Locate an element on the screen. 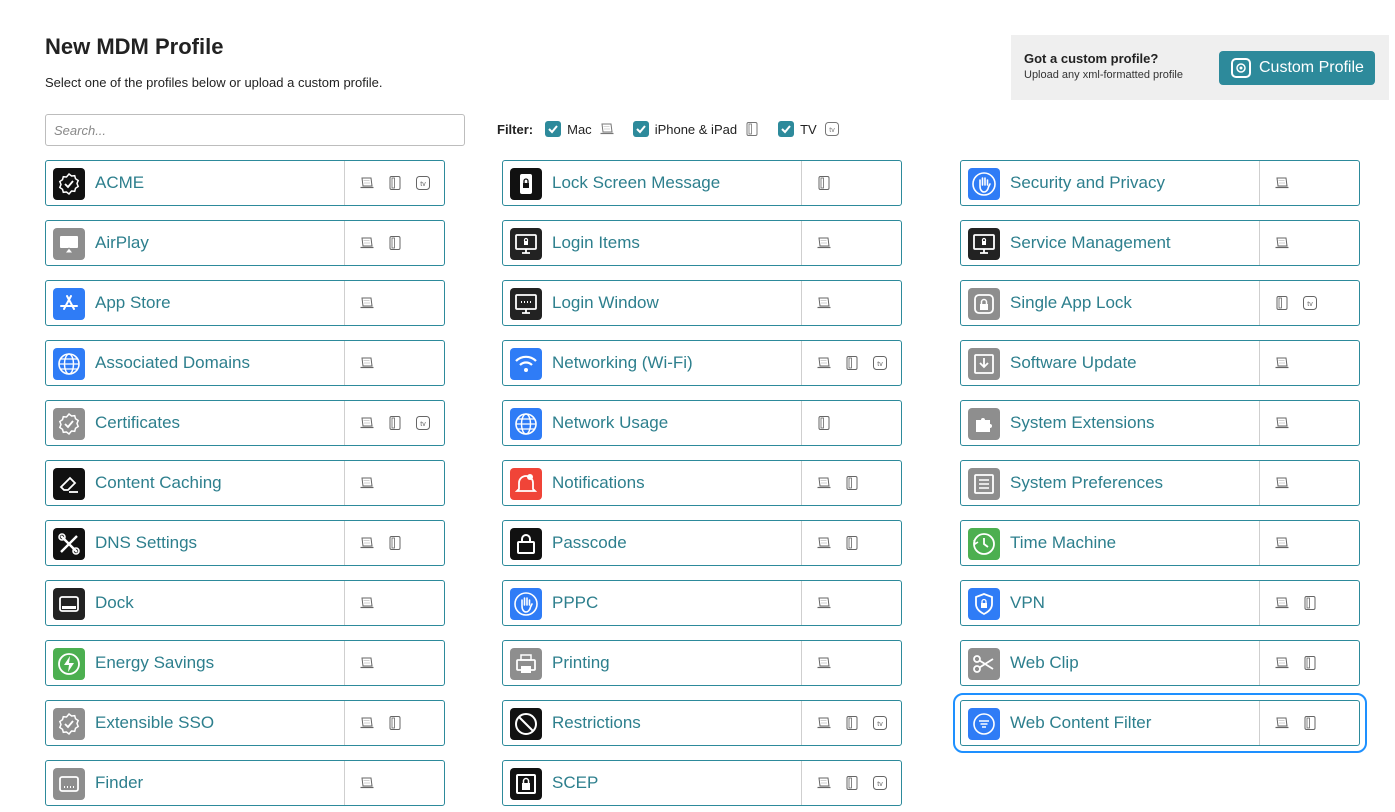 The height and width of the screenshot is (812, 1395). profile-card: Printing is located at coordinates (702, 663).